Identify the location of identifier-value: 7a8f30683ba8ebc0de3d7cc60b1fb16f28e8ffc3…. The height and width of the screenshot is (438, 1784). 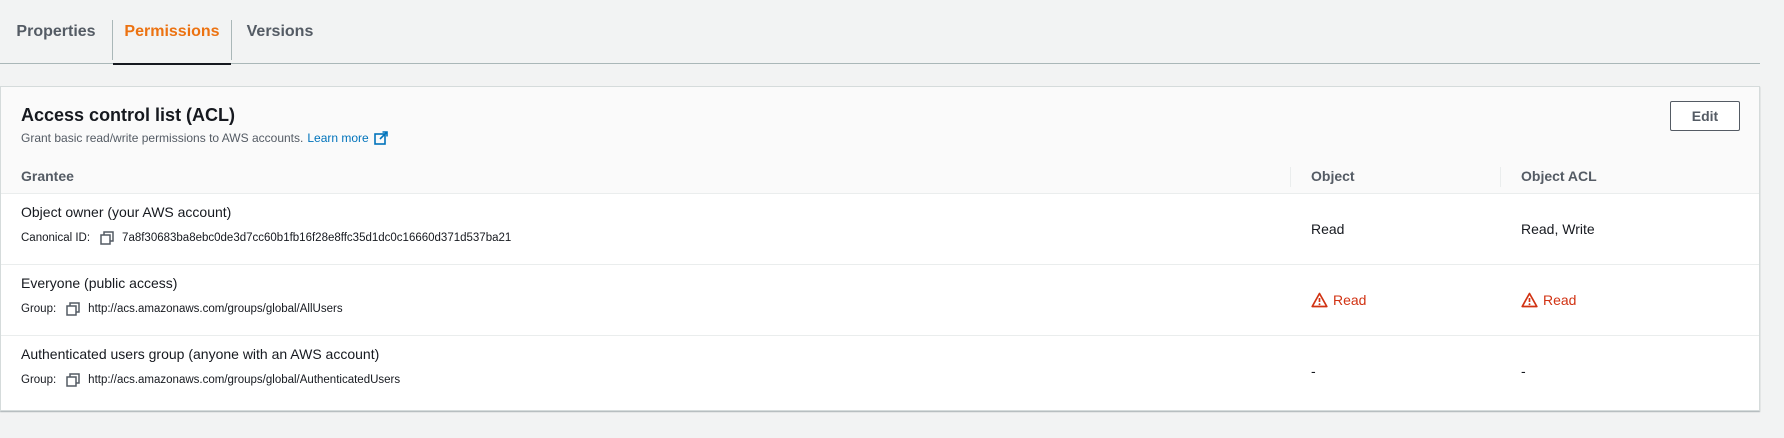
(317, 238).